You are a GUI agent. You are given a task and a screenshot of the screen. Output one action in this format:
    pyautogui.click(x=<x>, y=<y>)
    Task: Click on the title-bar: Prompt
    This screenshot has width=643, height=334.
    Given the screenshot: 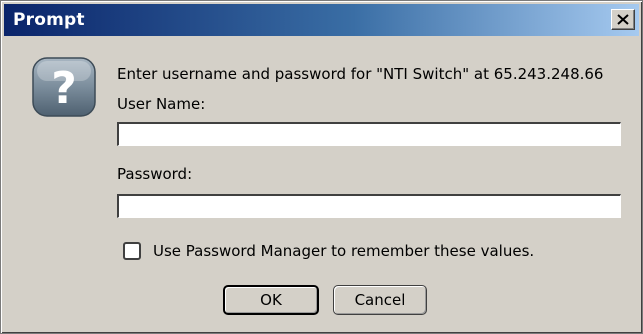 What is the action you would take?
    pyautogui.click(x=321, y=20)
    